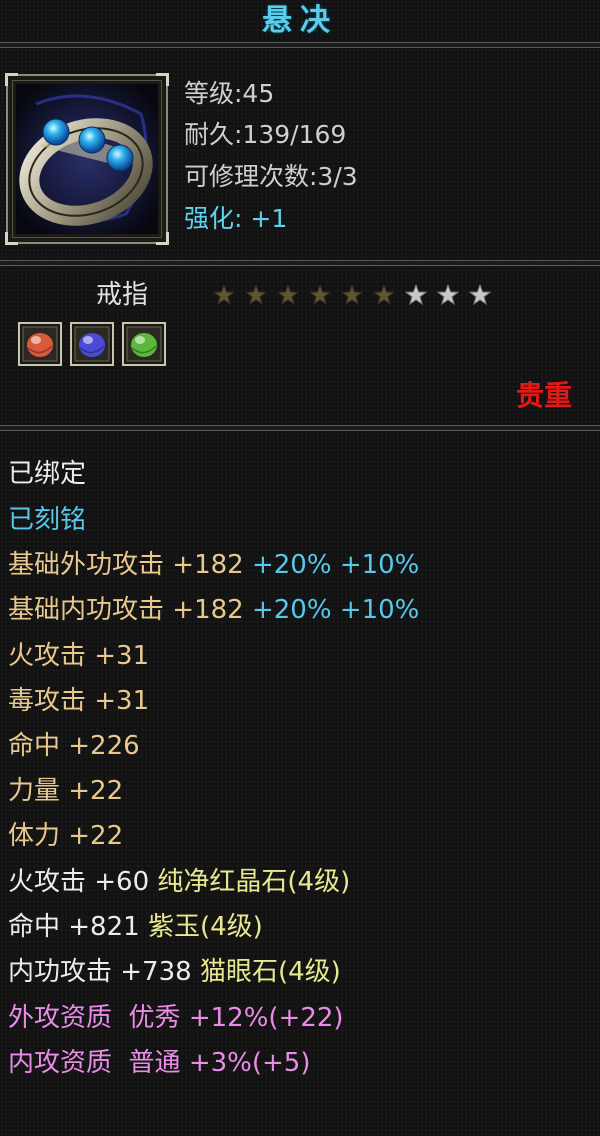 This screenshot has width=600, height=1136. I want to click on item-type: 戒指, so click(122, 295).